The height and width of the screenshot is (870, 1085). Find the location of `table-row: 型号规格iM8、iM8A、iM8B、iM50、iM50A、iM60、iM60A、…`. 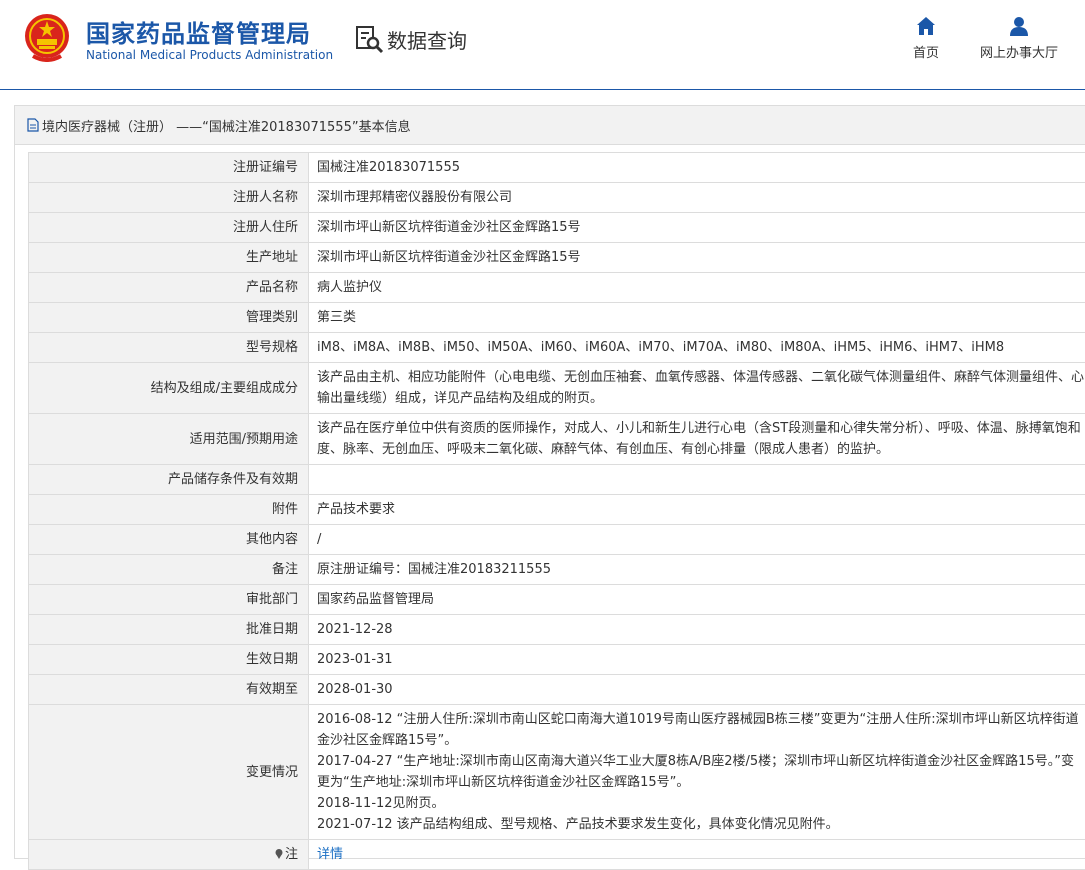

table-row: 型号规格iM8、iM8A、iM8B、iM50、iM50A、iM60、iM60A、… is located at coordinates (557, 348).